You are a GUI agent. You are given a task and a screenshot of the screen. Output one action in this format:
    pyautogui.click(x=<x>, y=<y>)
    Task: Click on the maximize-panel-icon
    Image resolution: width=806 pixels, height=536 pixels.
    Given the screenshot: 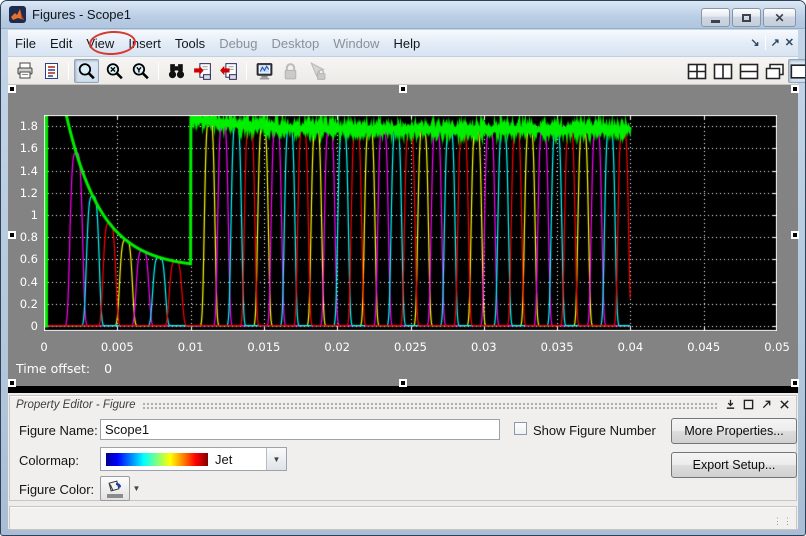 What is the action you would take?
    pyautogui.click(x=748, y=404)
    